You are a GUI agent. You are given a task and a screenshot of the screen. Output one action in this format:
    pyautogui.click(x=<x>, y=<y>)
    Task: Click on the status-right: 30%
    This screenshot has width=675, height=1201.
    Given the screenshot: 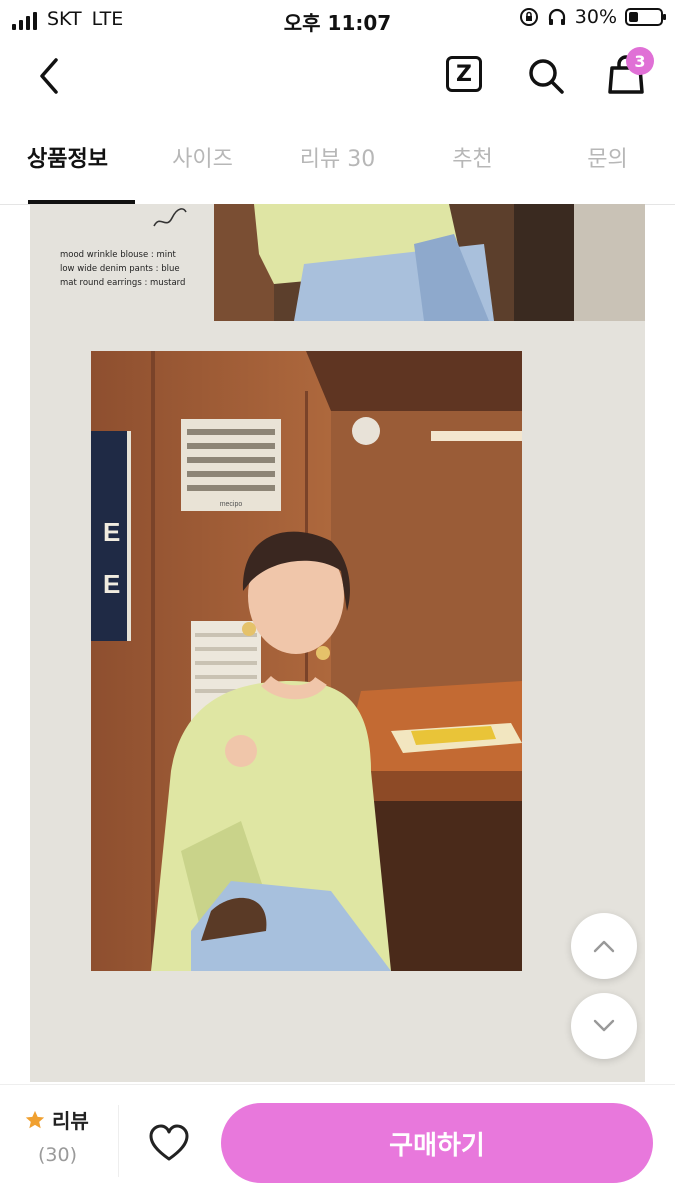 What is the action you would take?
    pyautogui.click(x=592, y=17)
    